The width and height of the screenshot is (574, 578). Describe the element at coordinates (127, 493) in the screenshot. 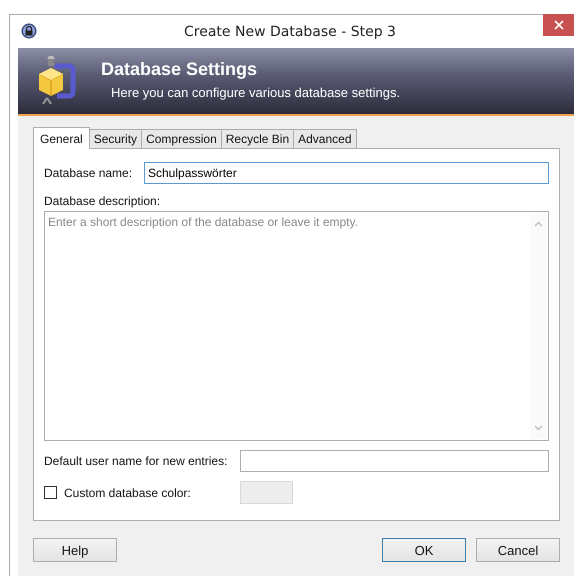

I see `checkbox-label: Custom database color:` at that location.